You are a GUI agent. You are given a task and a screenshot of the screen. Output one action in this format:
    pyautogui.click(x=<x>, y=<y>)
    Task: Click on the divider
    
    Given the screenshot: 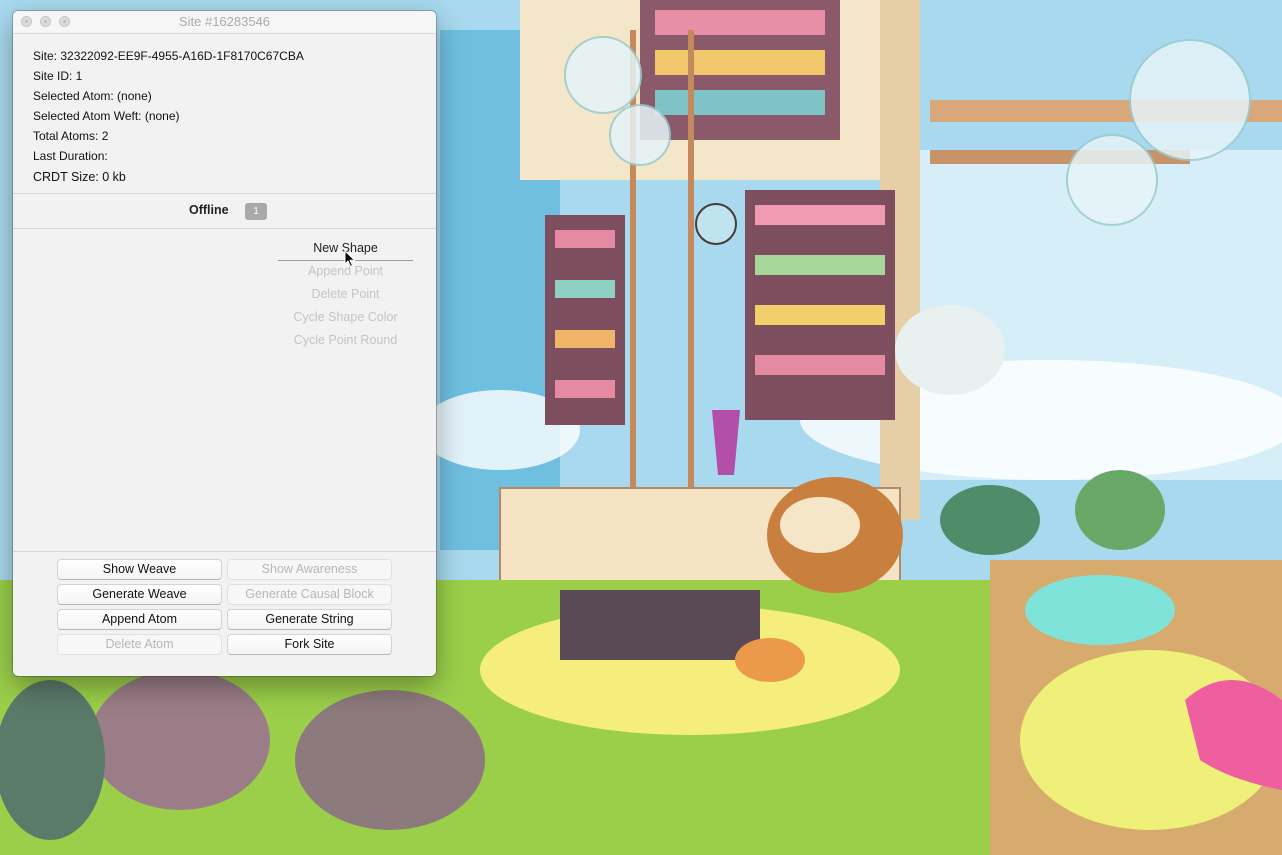 What is the action you would take?
    pyautogui.click(x=224, y=551)
    